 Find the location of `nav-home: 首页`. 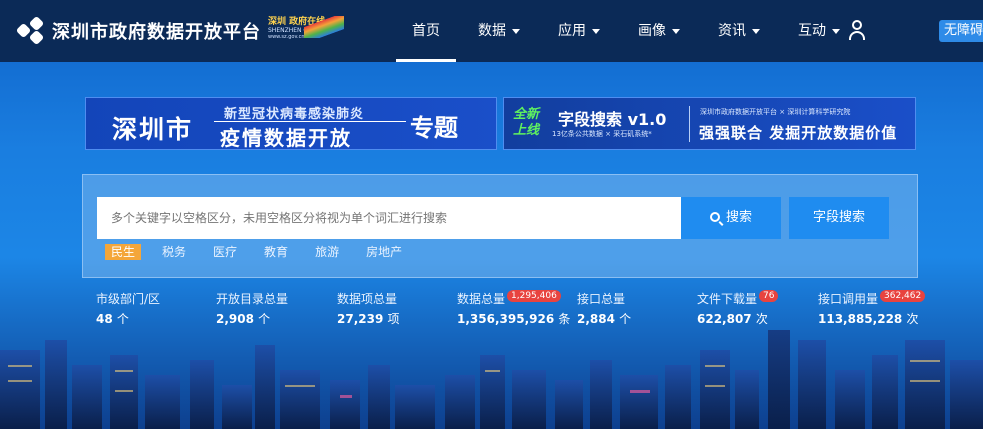

nav-home: 首页 is located at coordinates (426, 31).